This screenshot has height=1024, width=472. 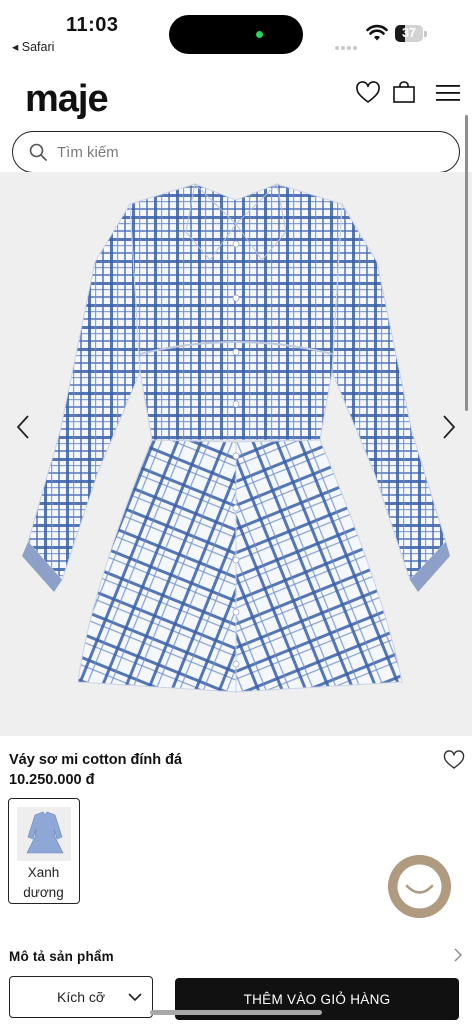 What do you see at coordinates (235, 958) in the screenshot?
I see `product-description-row: Mô tả sản phẩm` at bounding box center [235, 958].